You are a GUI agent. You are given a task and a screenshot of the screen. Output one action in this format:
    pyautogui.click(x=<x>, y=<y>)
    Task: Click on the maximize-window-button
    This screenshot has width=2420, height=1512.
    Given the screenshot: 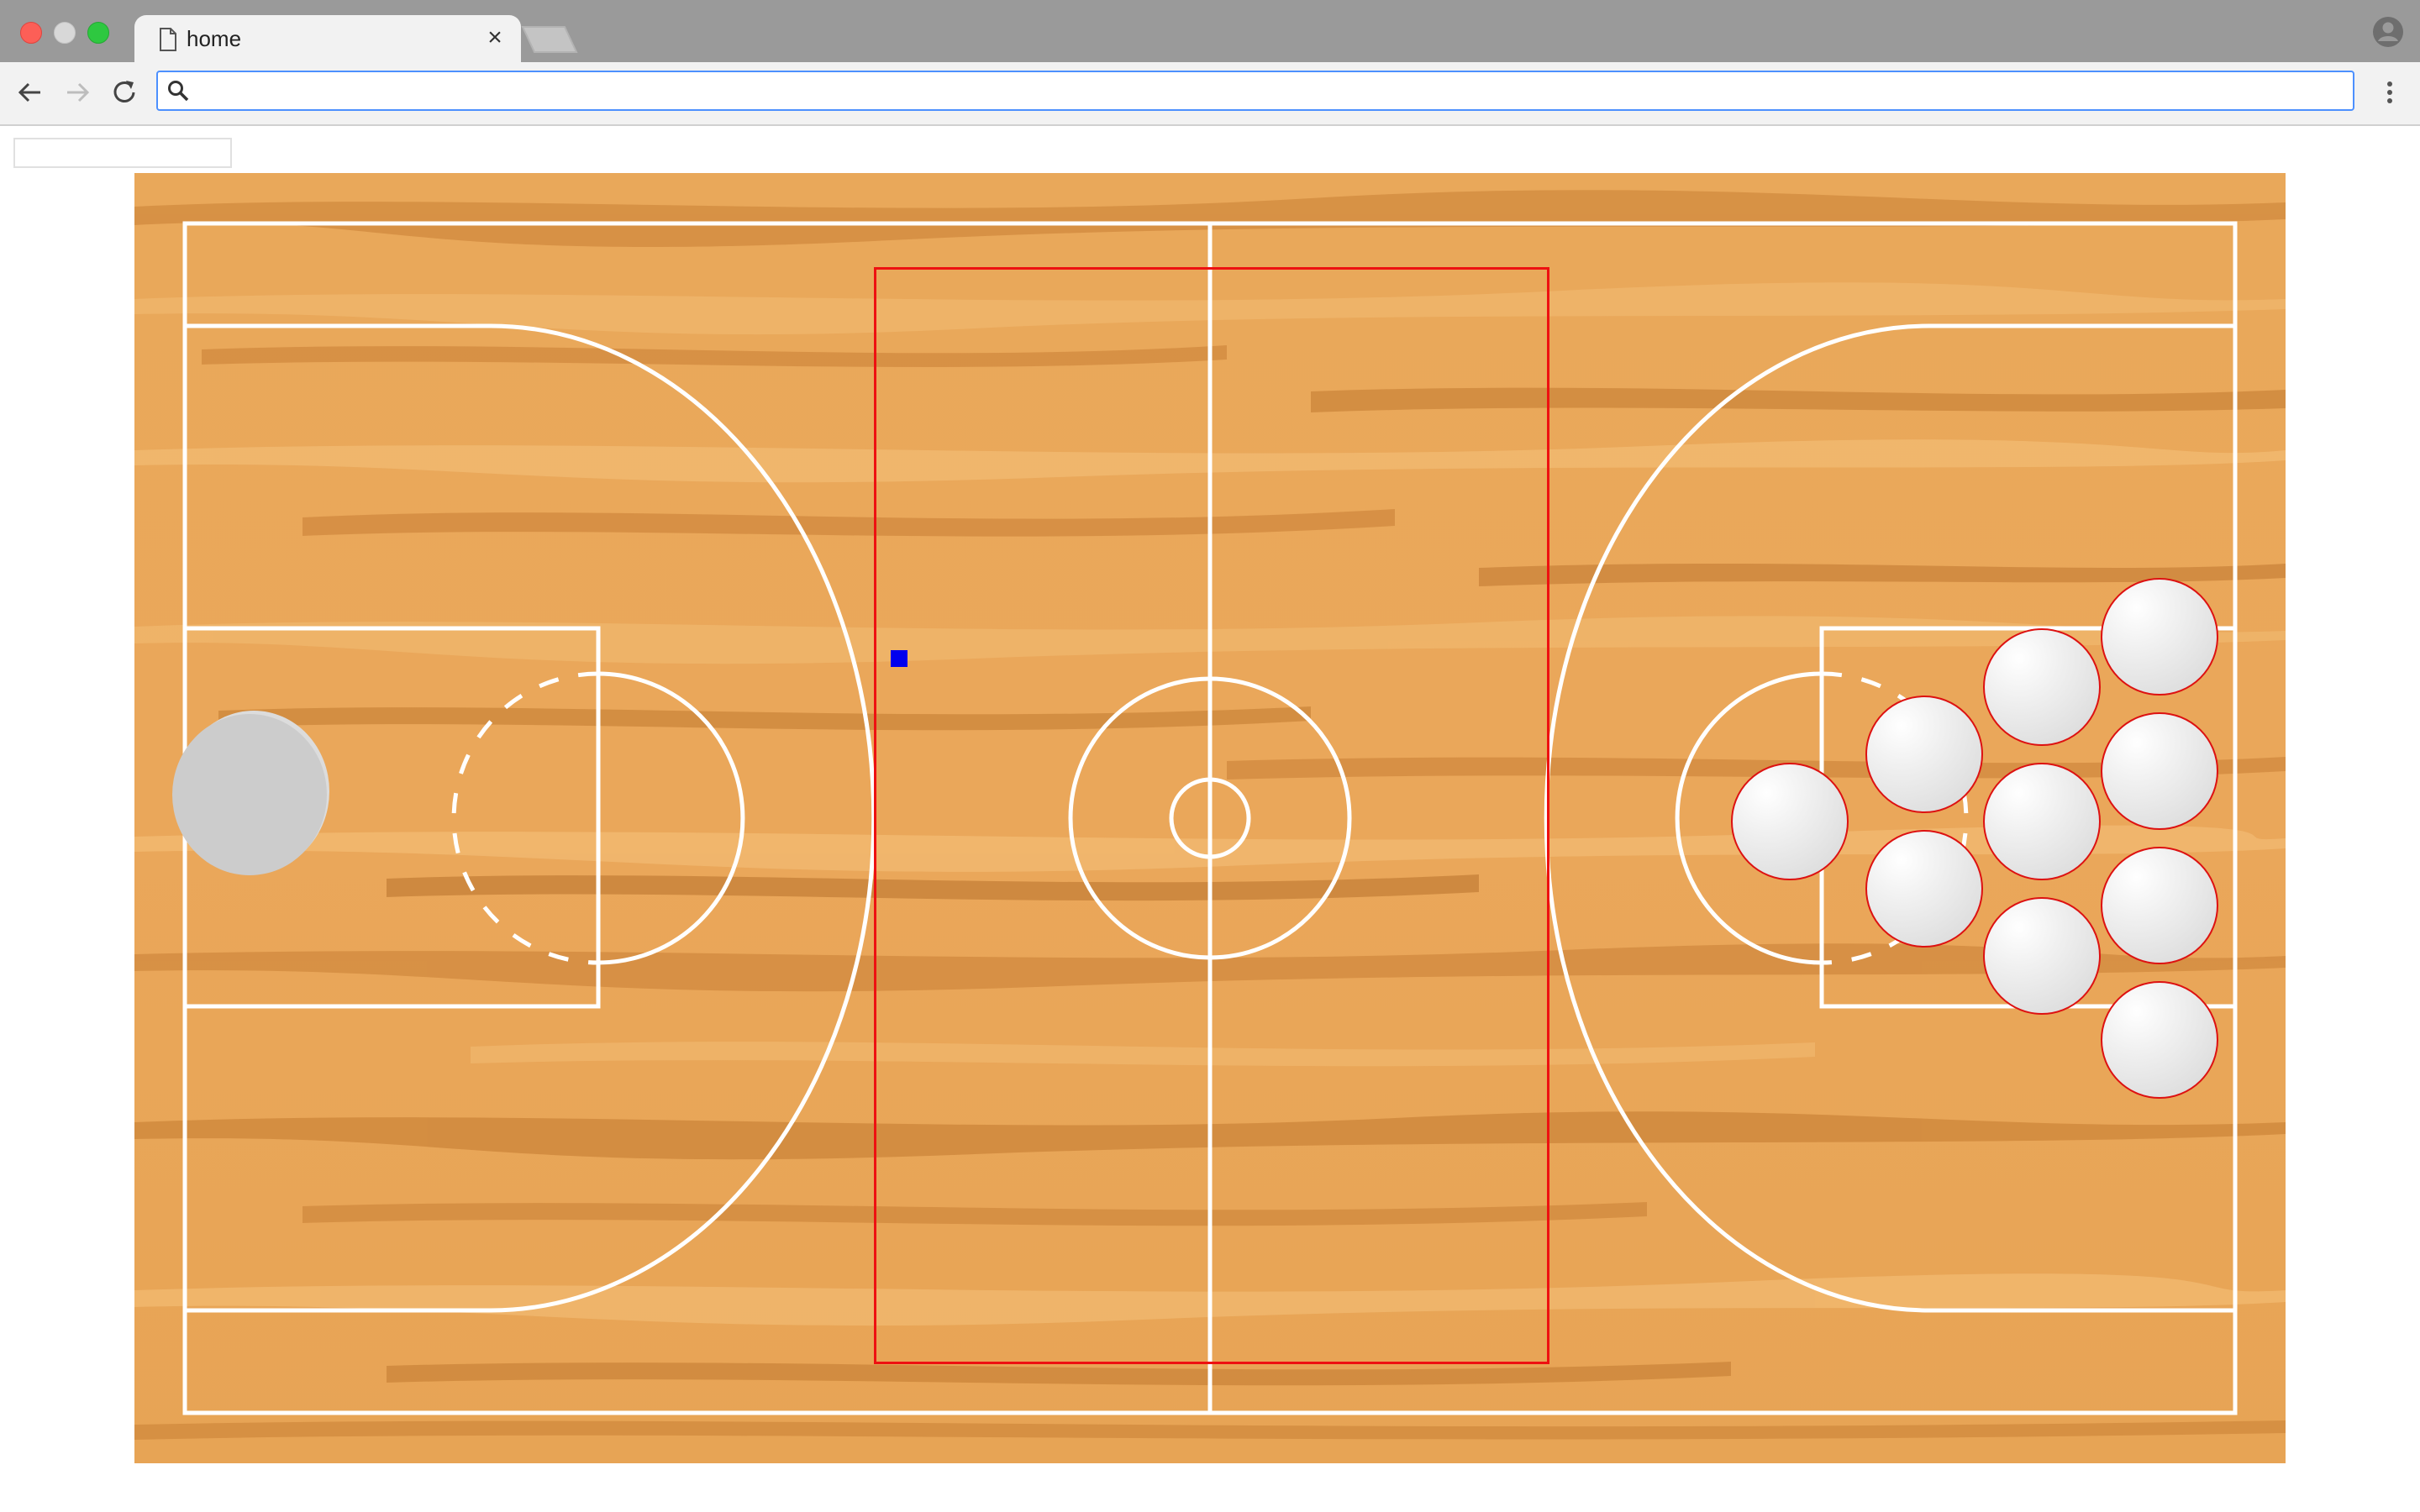 What is the action you would take?
    pyautogui.click(x=98, y=33)
    